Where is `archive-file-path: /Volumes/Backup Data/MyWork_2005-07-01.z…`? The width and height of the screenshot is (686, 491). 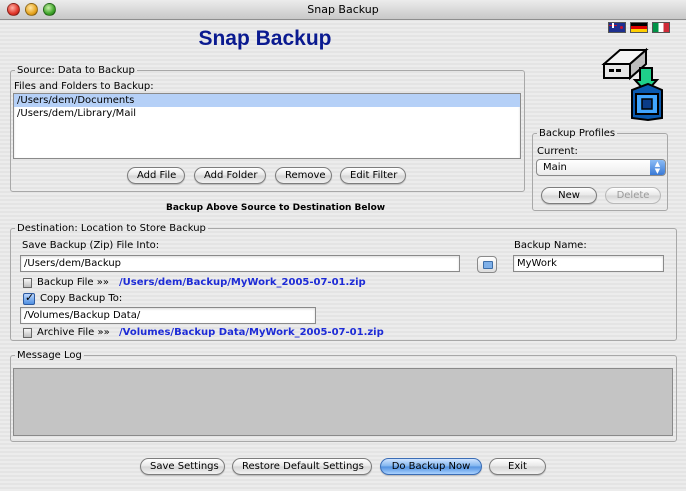
archive-file-path: /Volumes/Backup Data/MyWork_2005-07-01.z… is located at coordinates (251, 332).